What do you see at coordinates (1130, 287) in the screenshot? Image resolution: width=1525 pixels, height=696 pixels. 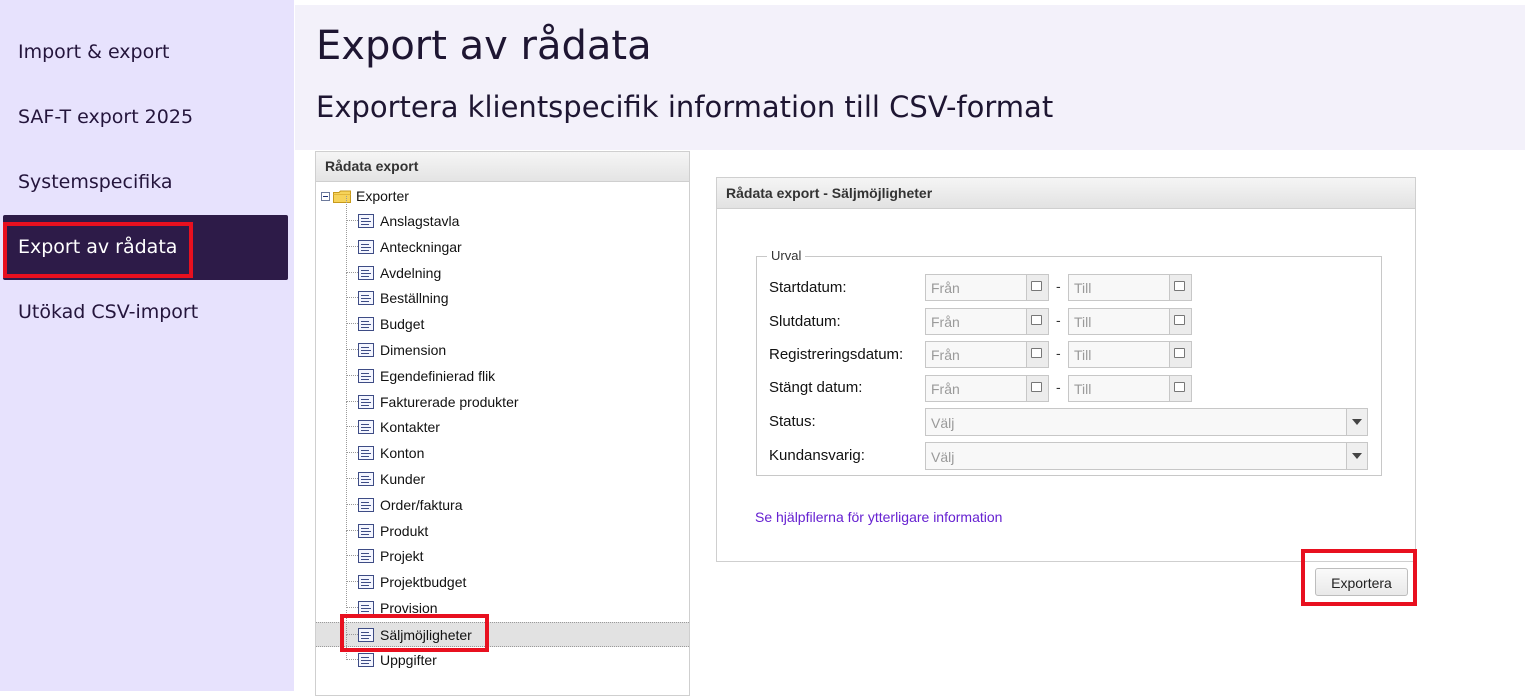 I see `startdatum-to-input: Till` at bounding box center [1130, 287].